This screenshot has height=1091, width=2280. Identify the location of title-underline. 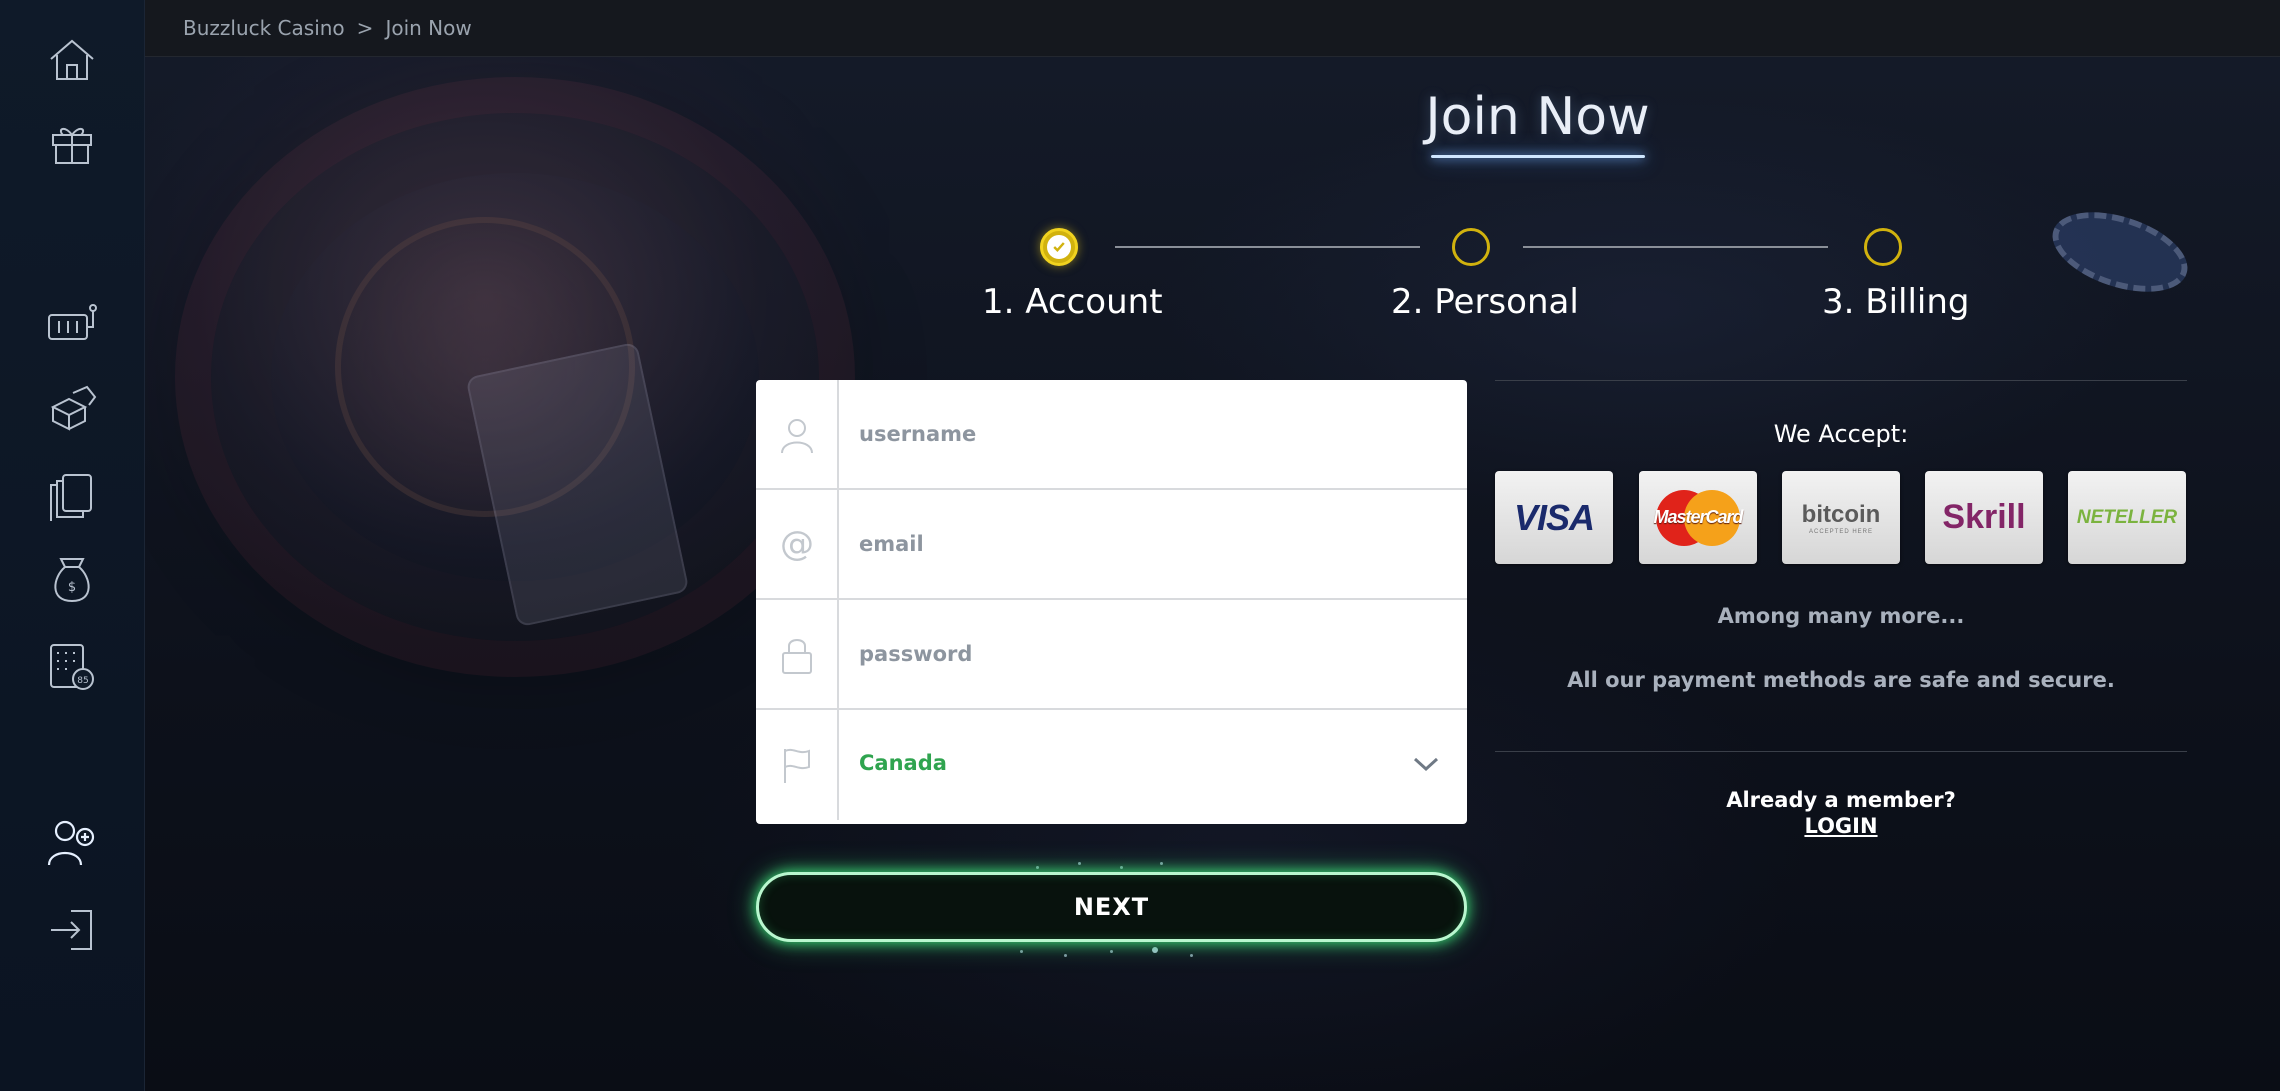
(1537, 156).